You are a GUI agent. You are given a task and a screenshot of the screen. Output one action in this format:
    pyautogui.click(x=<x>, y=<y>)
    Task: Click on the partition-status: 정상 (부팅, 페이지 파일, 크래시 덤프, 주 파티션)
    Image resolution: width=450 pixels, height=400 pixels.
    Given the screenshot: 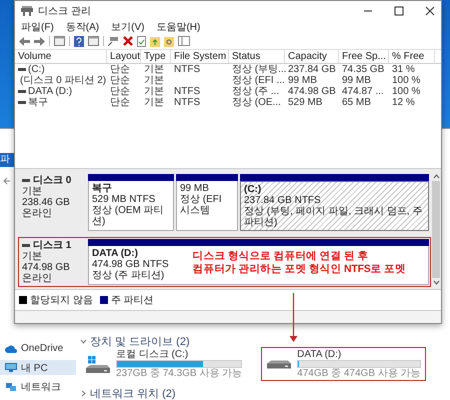 What is the action you would take?
    pyautogui.click(x=334, y=217)
    